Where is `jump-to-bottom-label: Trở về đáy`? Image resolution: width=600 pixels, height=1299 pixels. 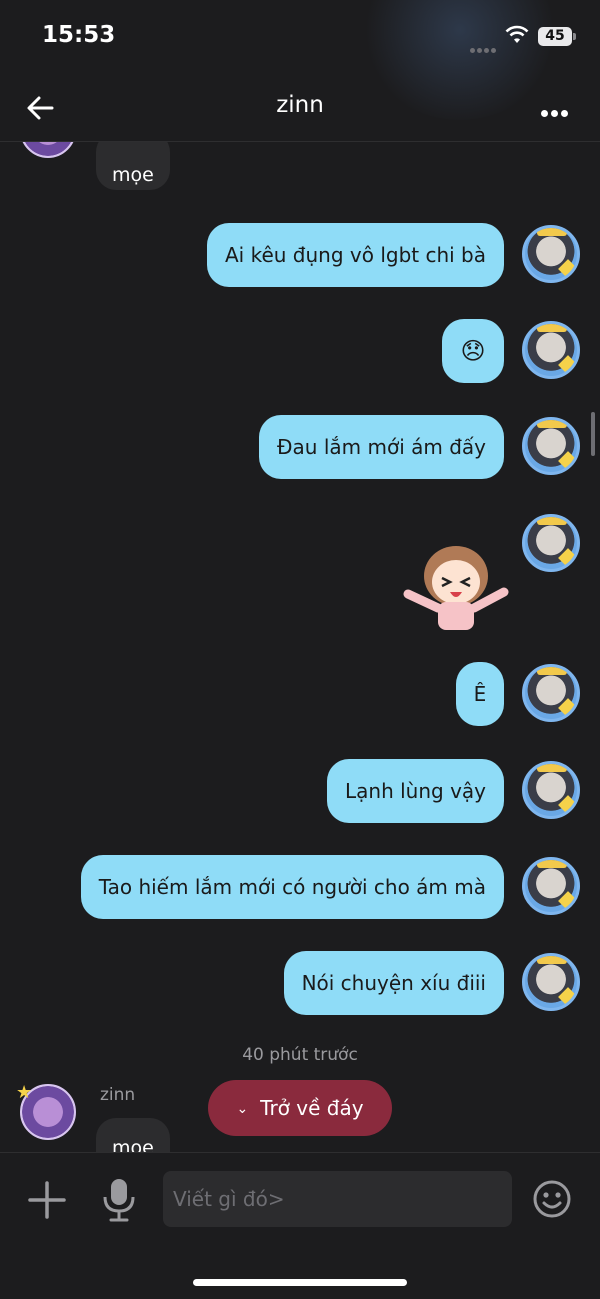
jump-to-bottom-label: Trở về đáy is located at coordinates (312, 1108).